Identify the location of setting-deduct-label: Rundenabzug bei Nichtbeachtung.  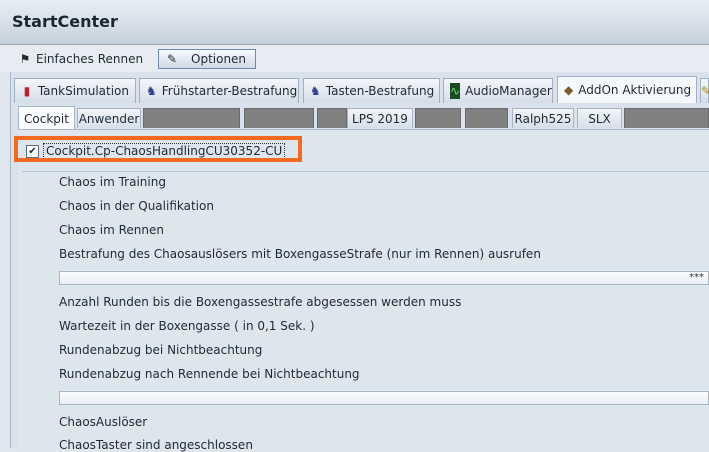
(161, 350).